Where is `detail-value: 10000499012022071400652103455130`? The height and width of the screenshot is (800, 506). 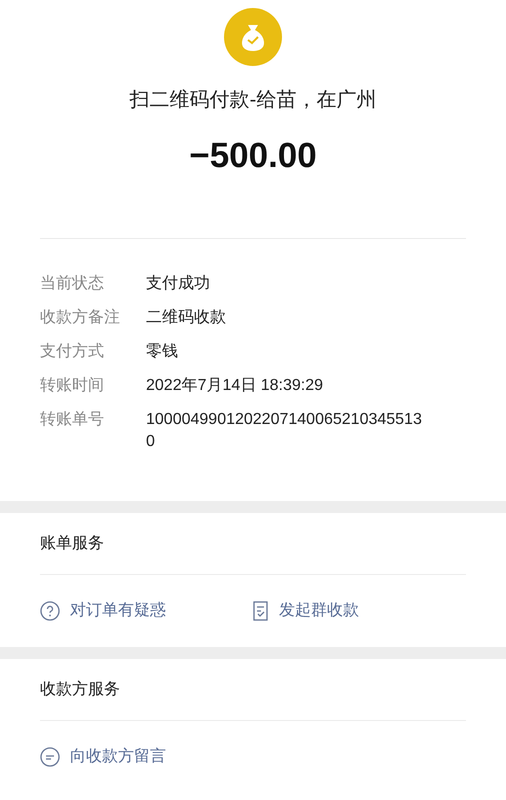
detail-value: 10000499012022071400652103455130 is located at coordinates (284, 431).